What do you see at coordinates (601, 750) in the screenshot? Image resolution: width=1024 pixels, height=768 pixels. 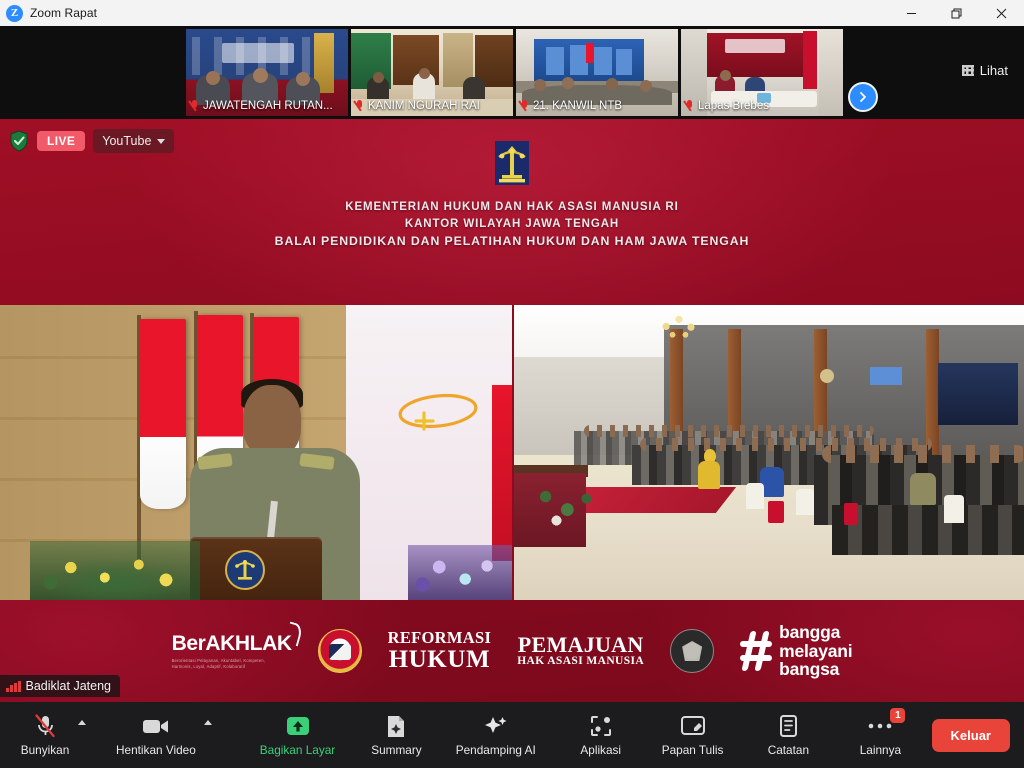 I see `toolbar-apps-label: Aplikasi` at bounding box center [601, 750].